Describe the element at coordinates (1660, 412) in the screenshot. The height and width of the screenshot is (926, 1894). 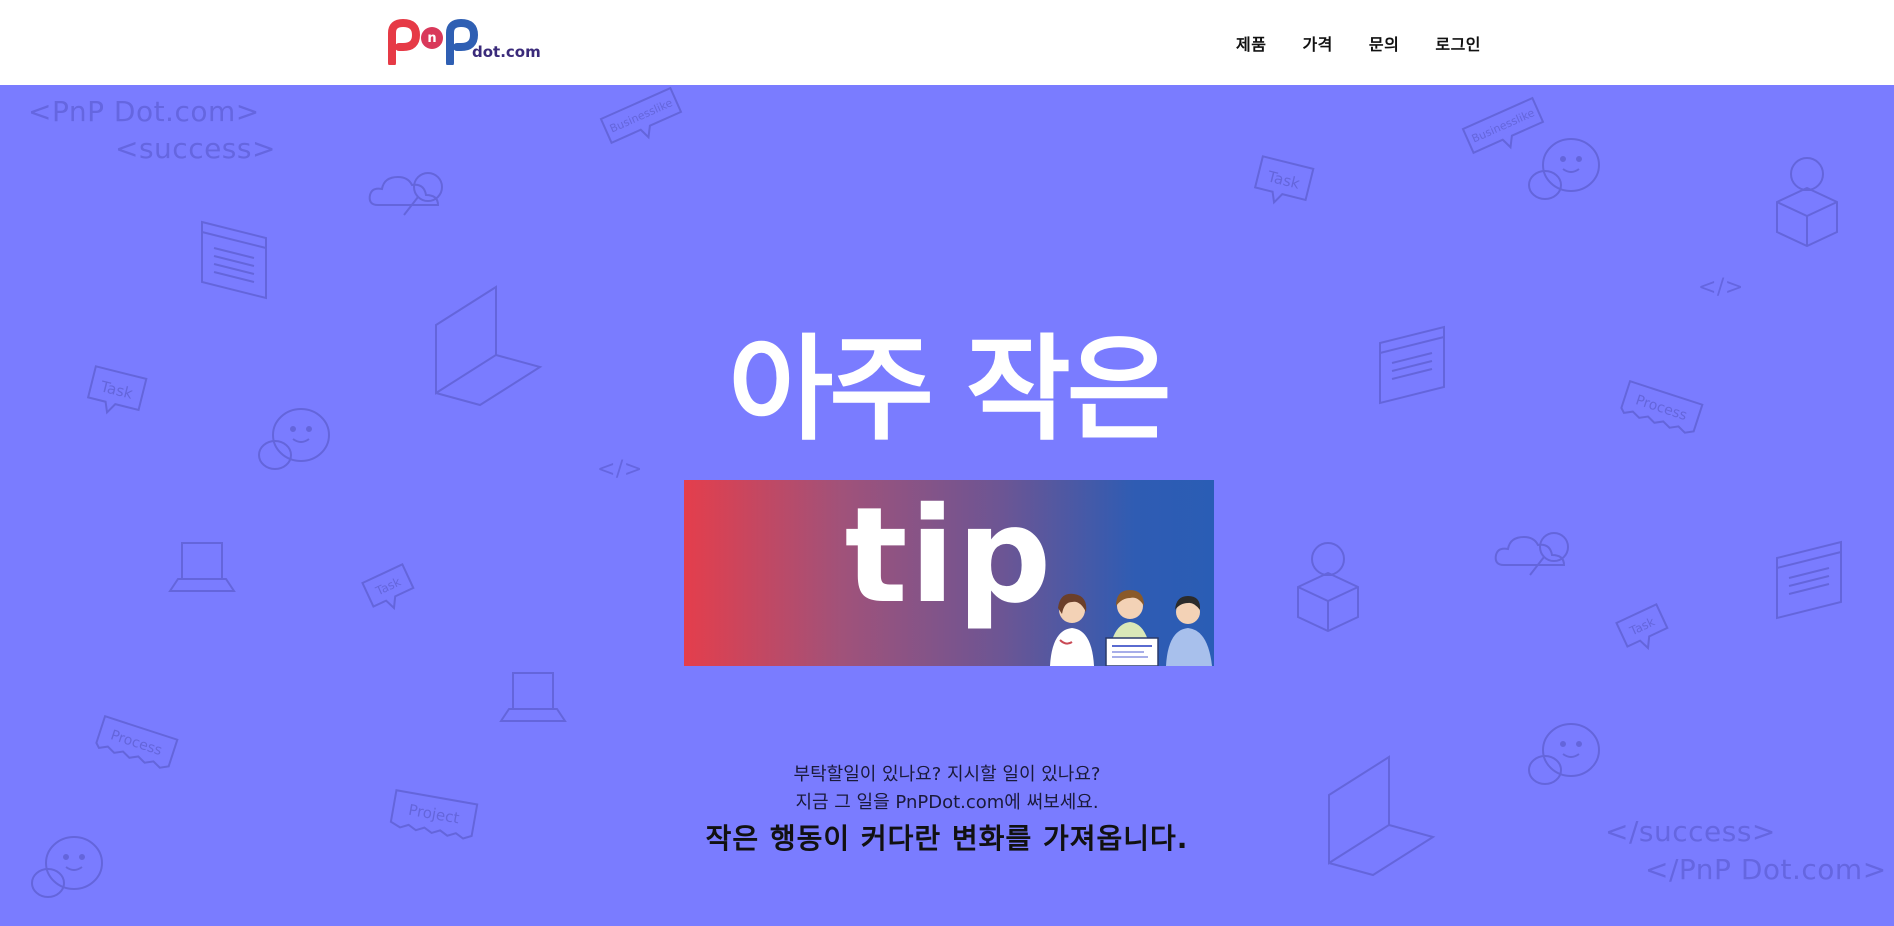
I see `process-tag-icon: Process` at that location.